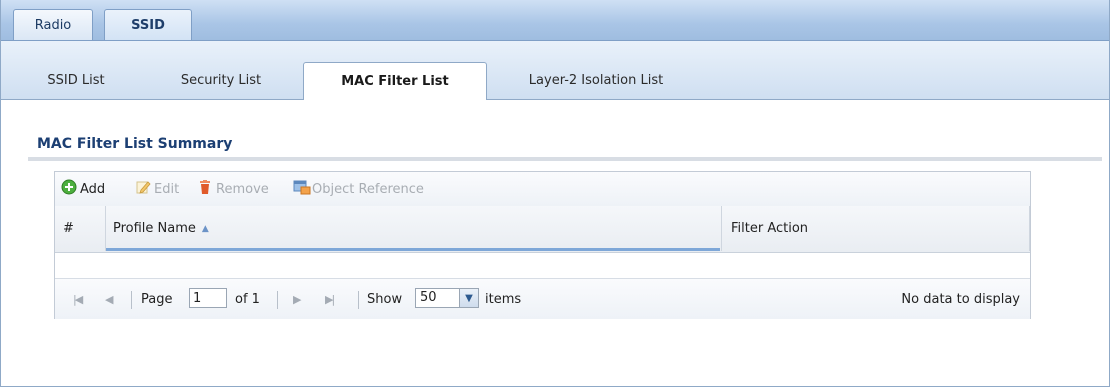 This screenshot has width=1110, height=388. I want to click on page-size-select: 50 ▼, so click(447, 298).